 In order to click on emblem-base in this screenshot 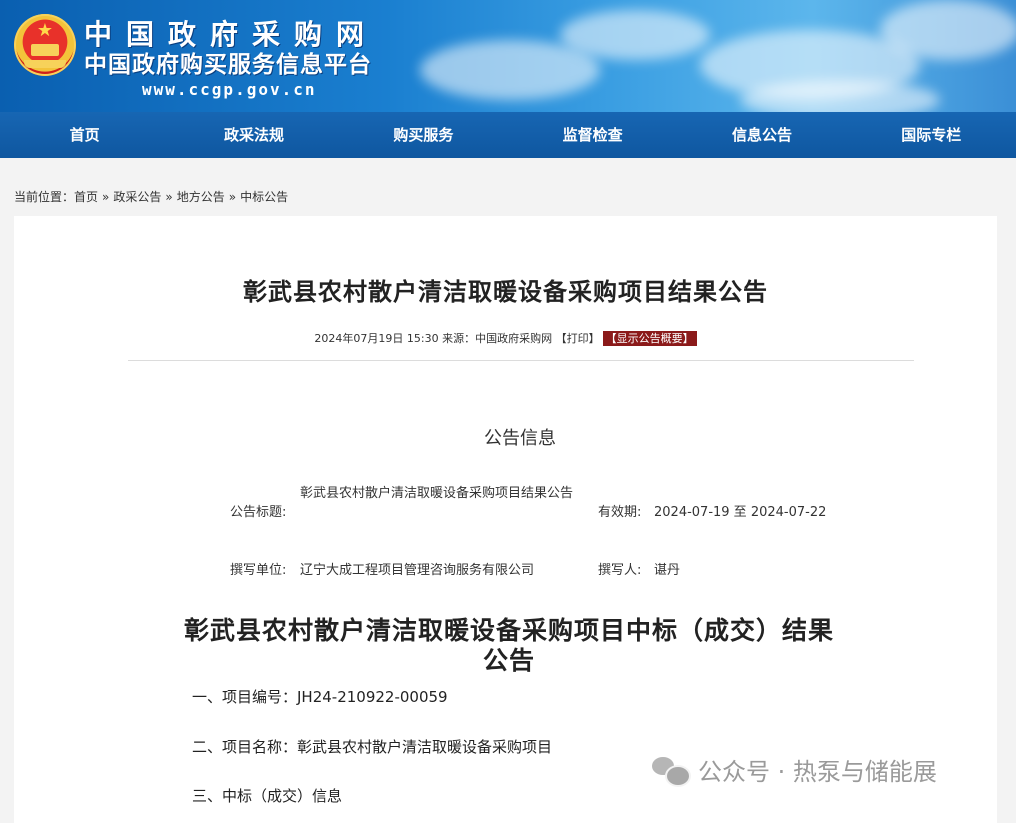, I will do `click(45, 64)`.